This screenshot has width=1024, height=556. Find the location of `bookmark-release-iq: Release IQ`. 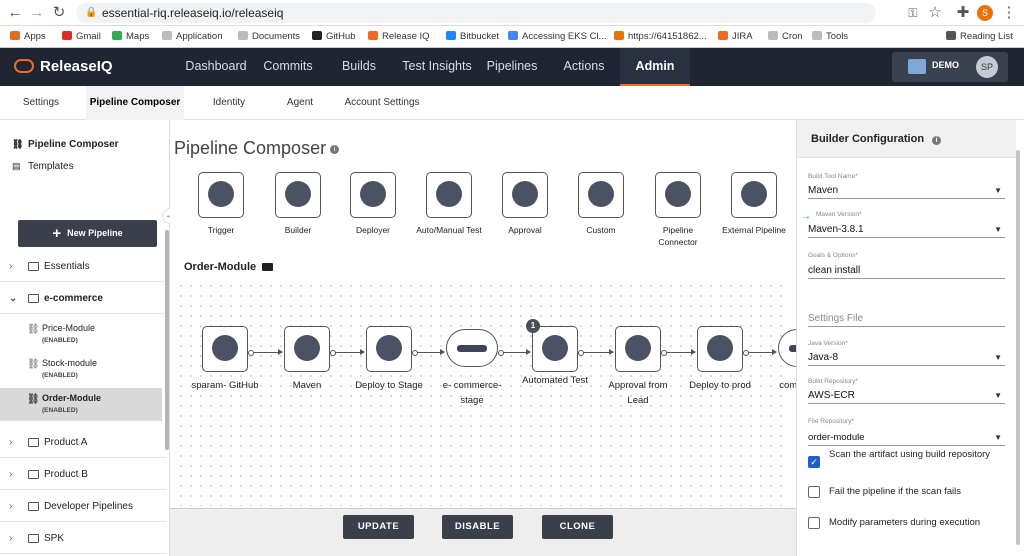

bookmark-release-iq: Release IQ is located at coordinates (399, 37).